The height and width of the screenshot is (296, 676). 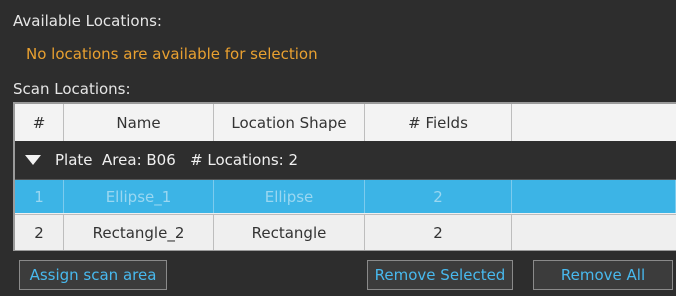 What do you see at coordinates (39, 232) in the screenshot?
I see `row-number: 2` at bounding box center [39, 232].